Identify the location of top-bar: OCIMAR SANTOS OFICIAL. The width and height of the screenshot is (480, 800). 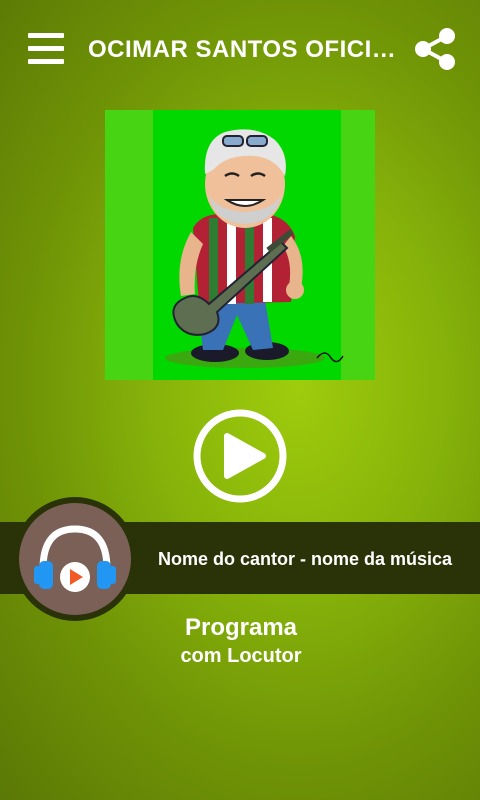
(240, 50).